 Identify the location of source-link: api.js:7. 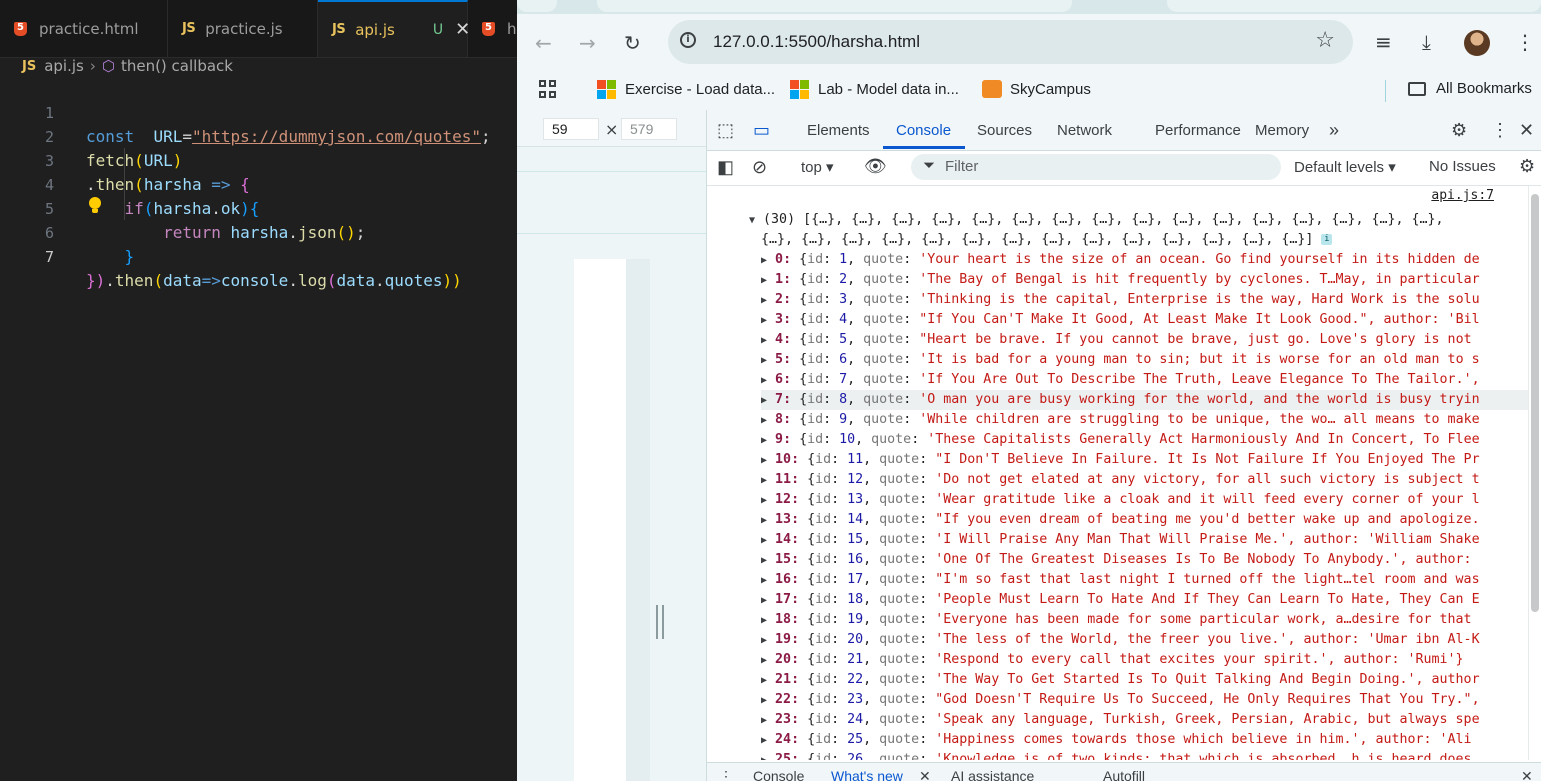
(1462, 195).